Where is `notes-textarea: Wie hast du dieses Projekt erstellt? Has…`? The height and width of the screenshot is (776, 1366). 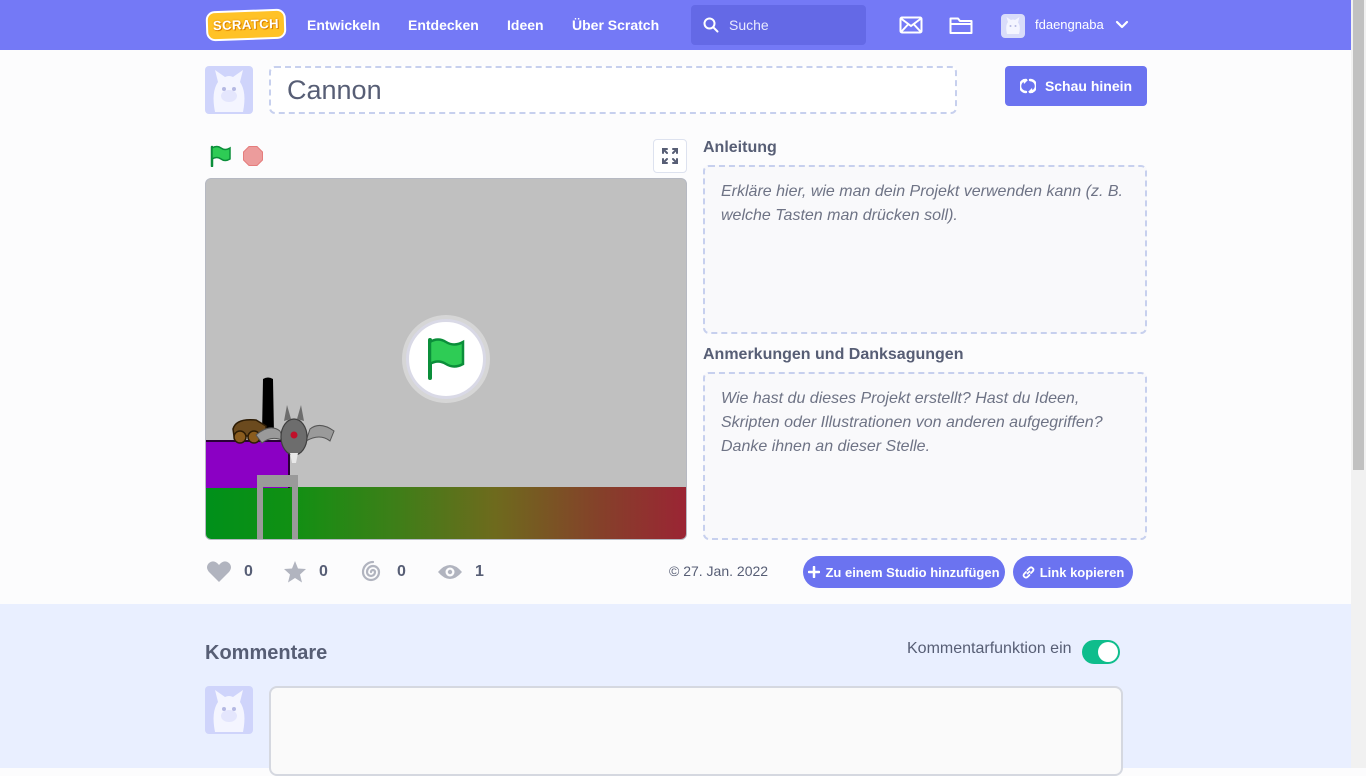
notes-textarea: Wie hast du dieses Projekt erstellt? Has… is located at coordinates (925, 456).